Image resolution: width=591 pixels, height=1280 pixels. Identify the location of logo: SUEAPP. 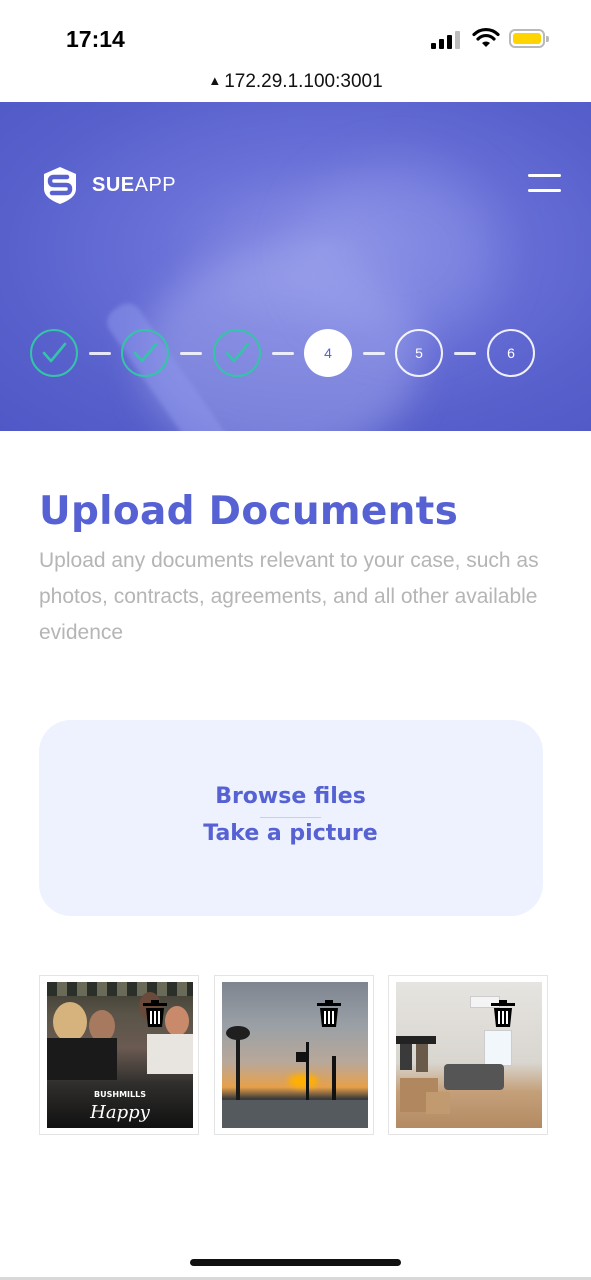
(108, 185).